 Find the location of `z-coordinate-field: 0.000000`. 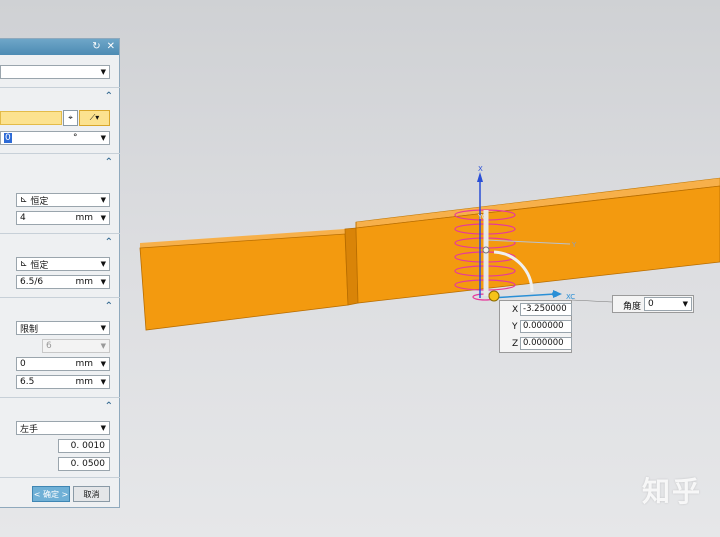

z-coordinate-field: 0.000000 is located at coordinates (546, 343).